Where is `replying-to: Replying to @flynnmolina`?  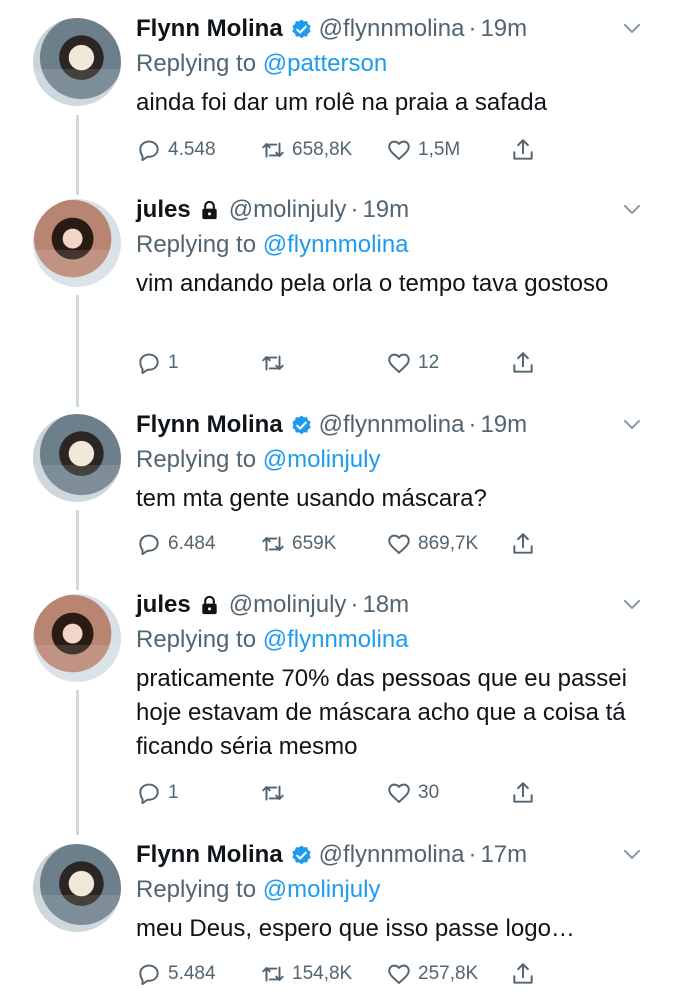
replying-to: Replying to @flynnmolina is located at coordinates (396, 640).